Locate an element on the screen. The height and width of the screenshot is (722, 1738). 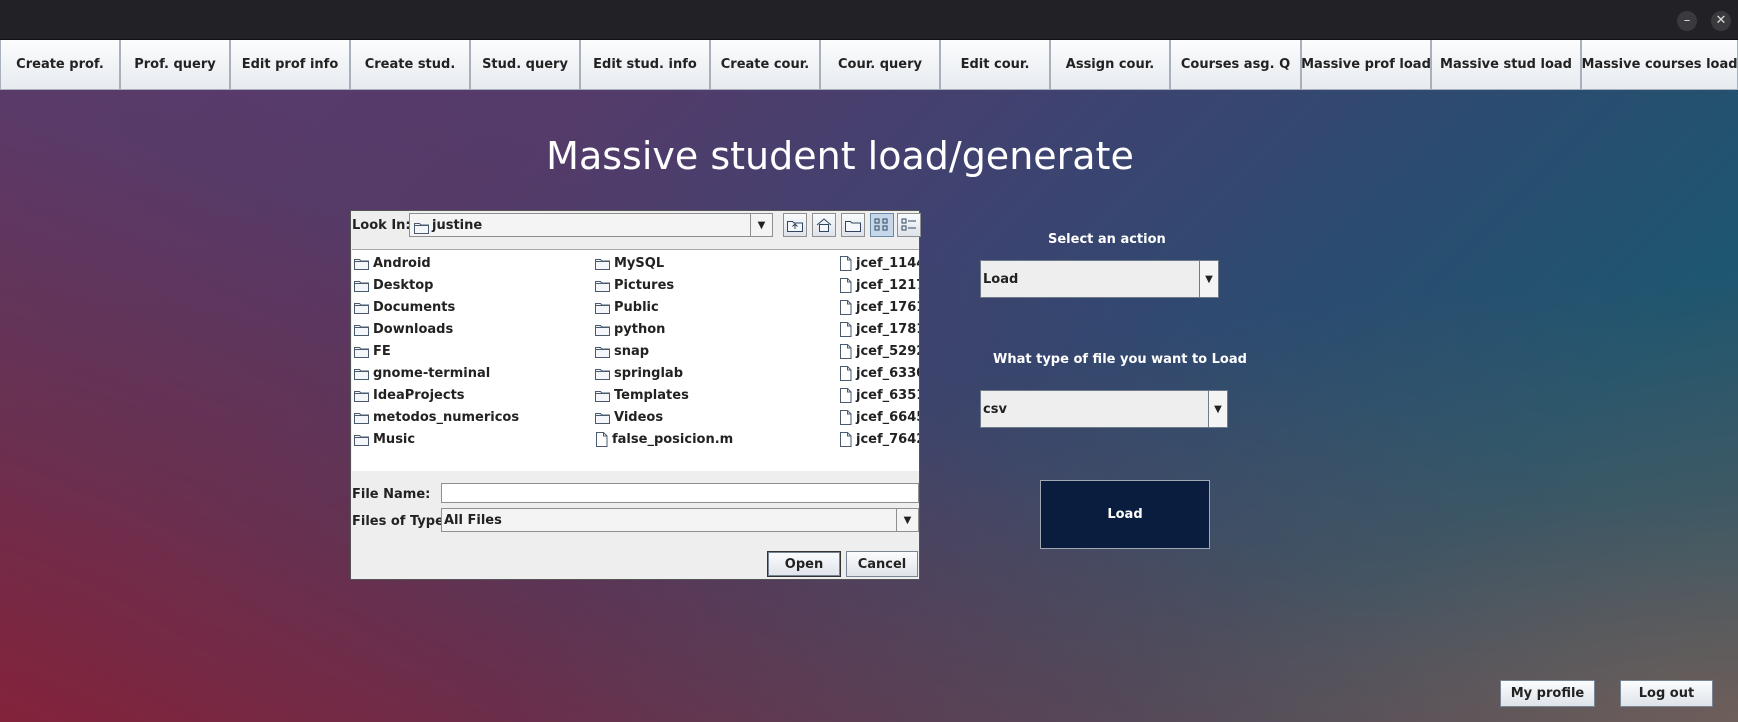
file-name: jcef_17612 is located at coordinates (887, 307).